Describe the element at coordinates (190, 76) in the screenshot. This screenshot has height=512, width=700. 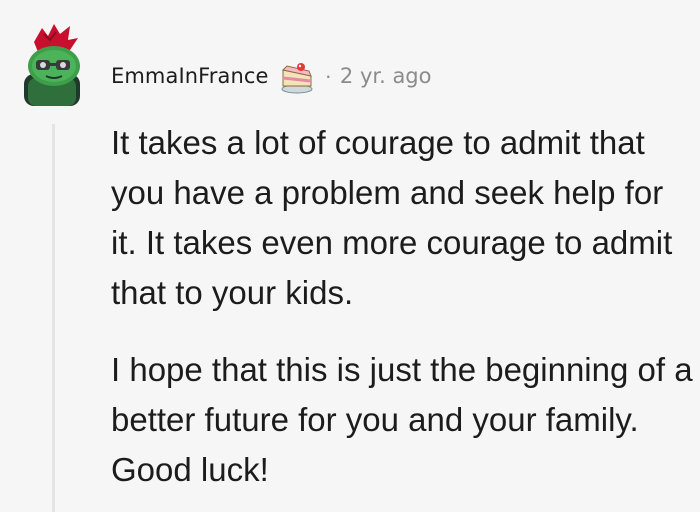
I see `username-link: EmmaInFrance` at that location.